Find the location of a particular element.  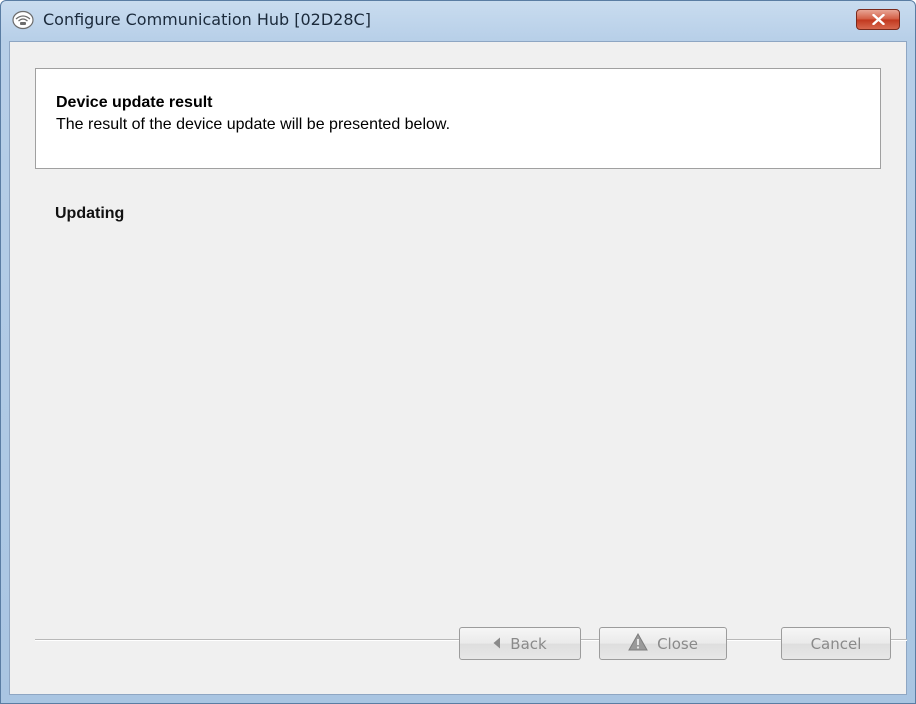

back-button: Back is located at coordinates (520, 643).